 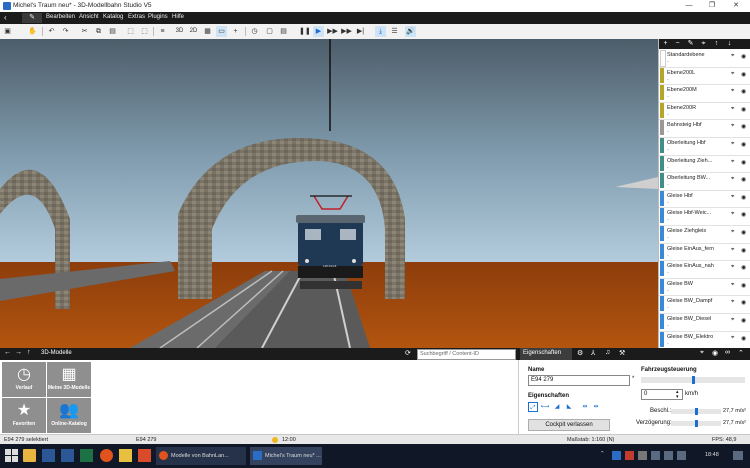 What do you see at coordinates (704, 76) in the screenshot?
I see `layer-row: Ebene200L - ⌖ ◉` at bounding box center [704, 76].